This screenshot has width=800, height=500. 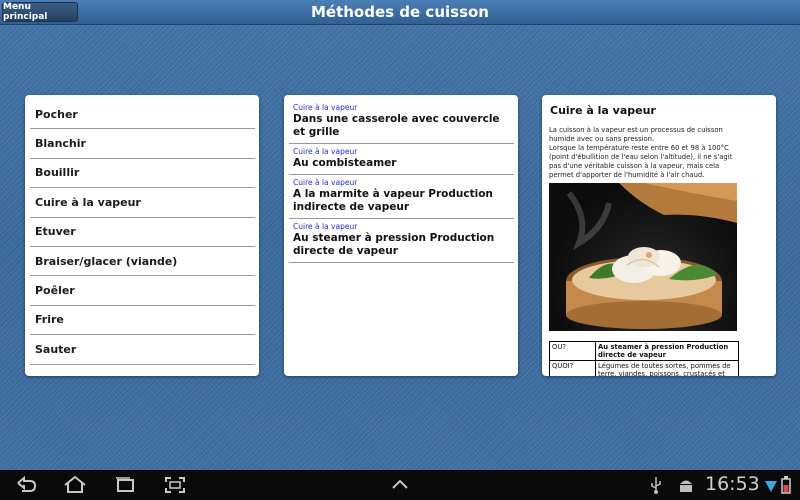 I want to click on method-item-bouillir: Bouillir, so click(x=142, y=174).